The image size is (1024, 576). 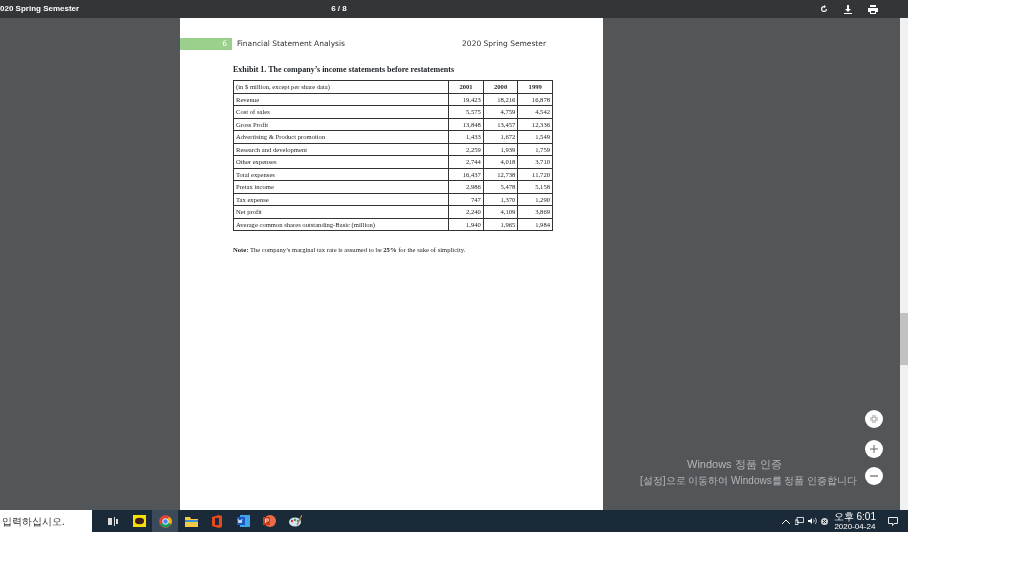 I want to click on fit-page-button, so click(x=874, y=419).